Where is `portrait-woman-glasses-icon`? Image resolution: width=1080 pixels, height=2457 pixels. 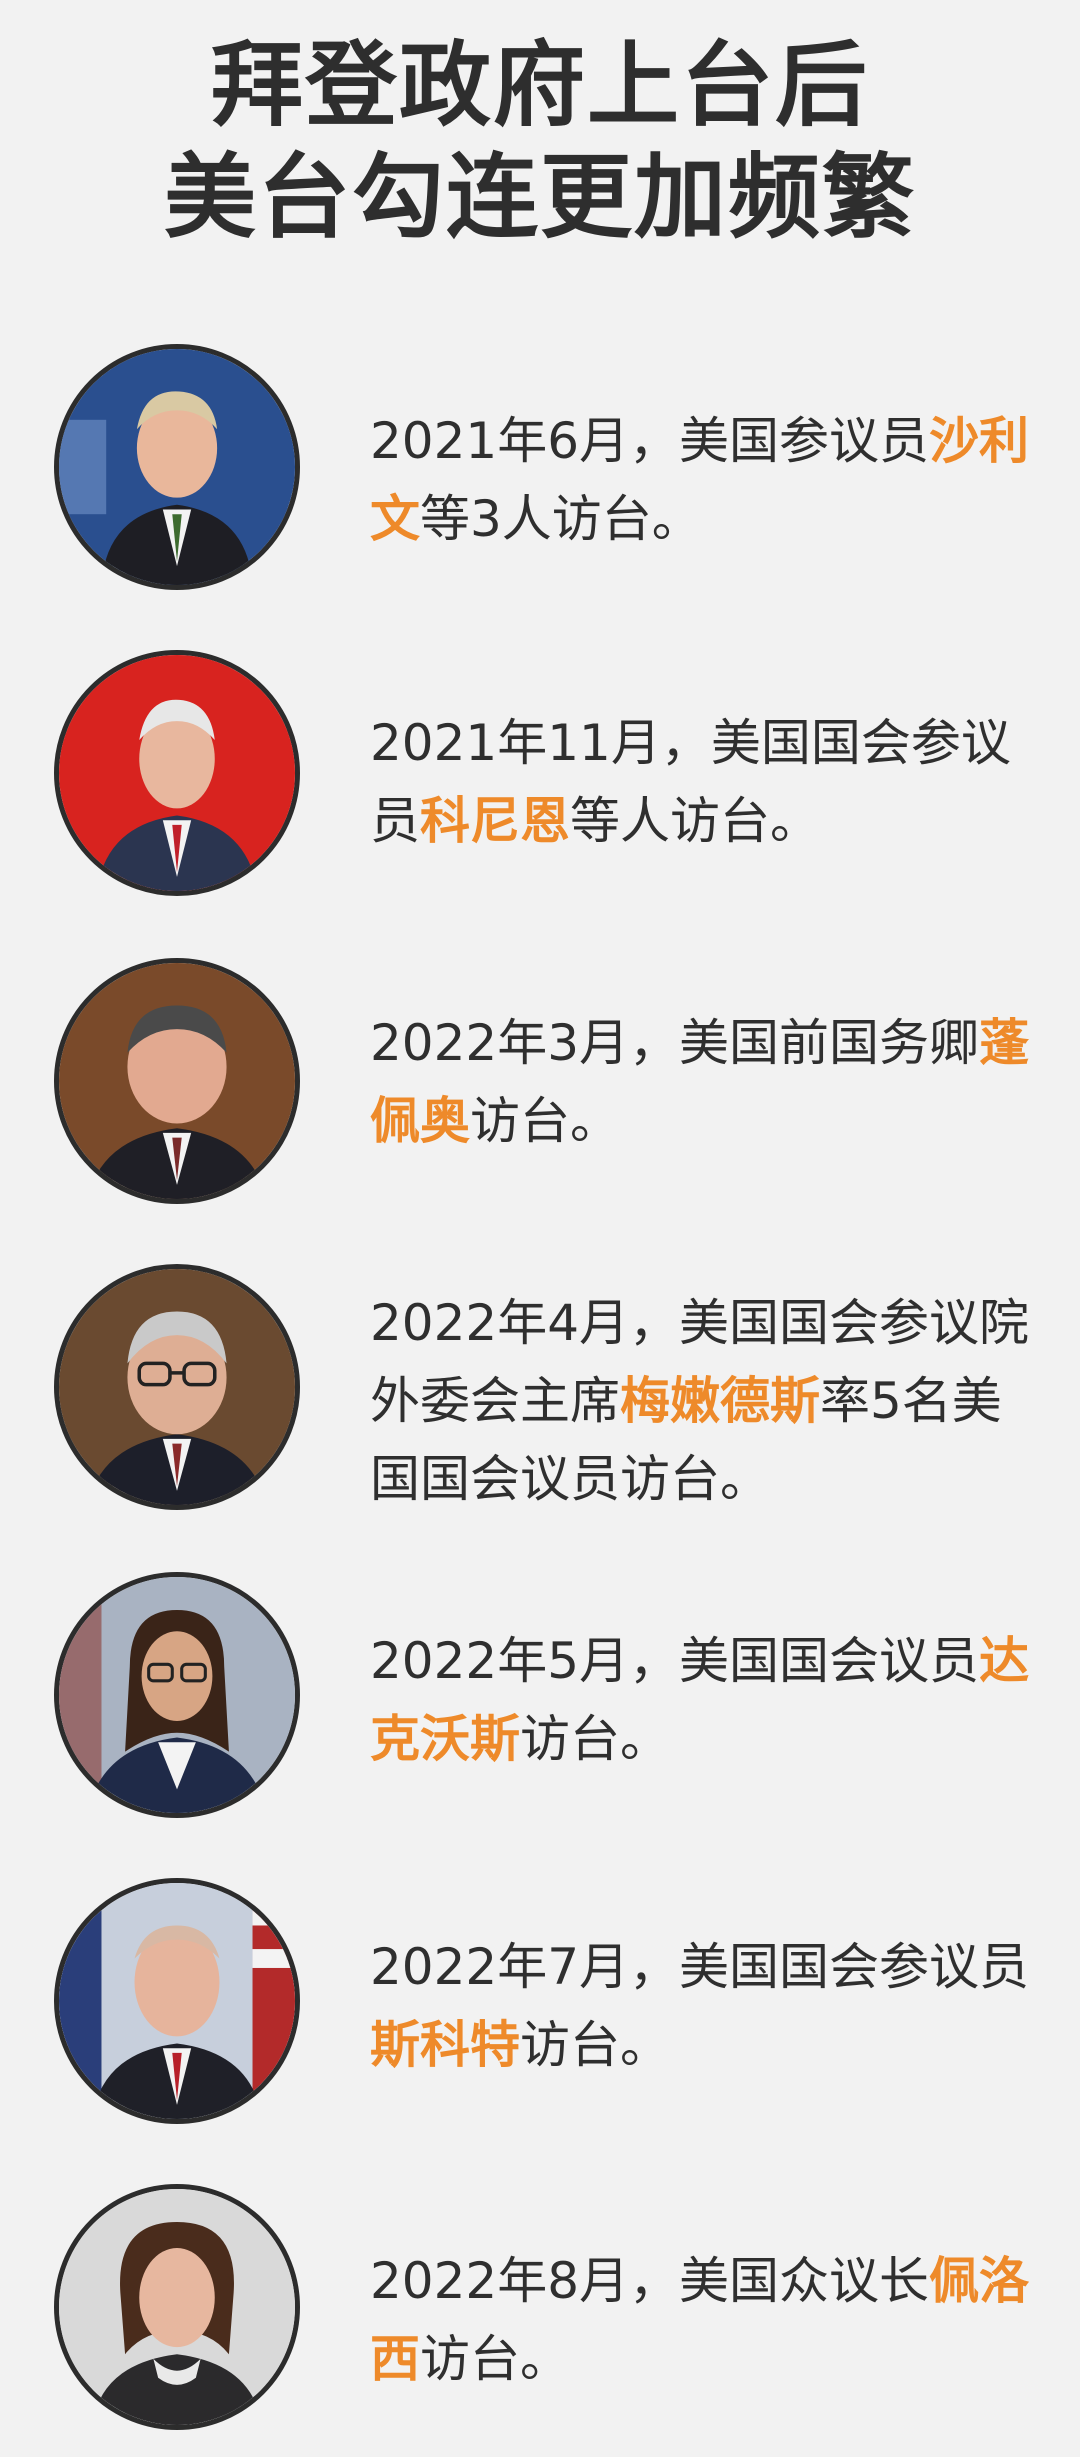
portrait-woman-glasses-icon is located at coordinates (177, 1695).